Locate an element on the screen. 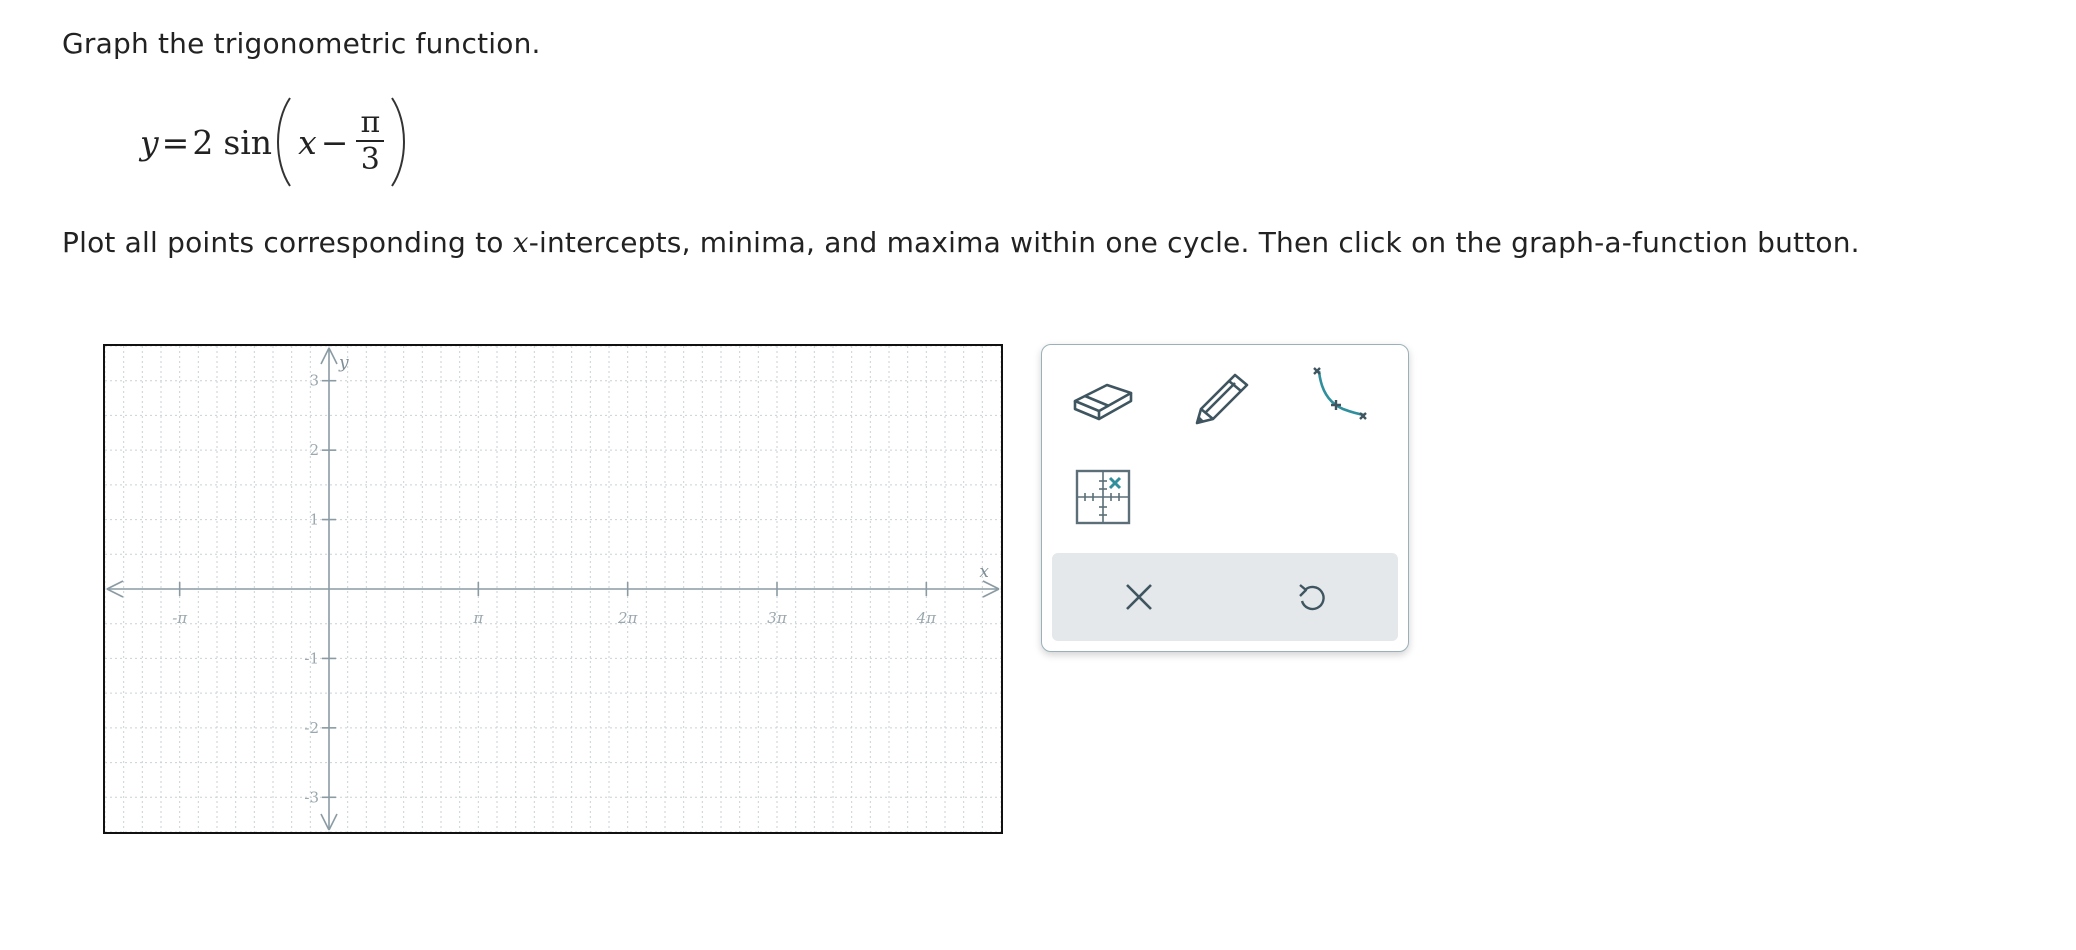  pencil-icon is located at coordinates (1222, 399).